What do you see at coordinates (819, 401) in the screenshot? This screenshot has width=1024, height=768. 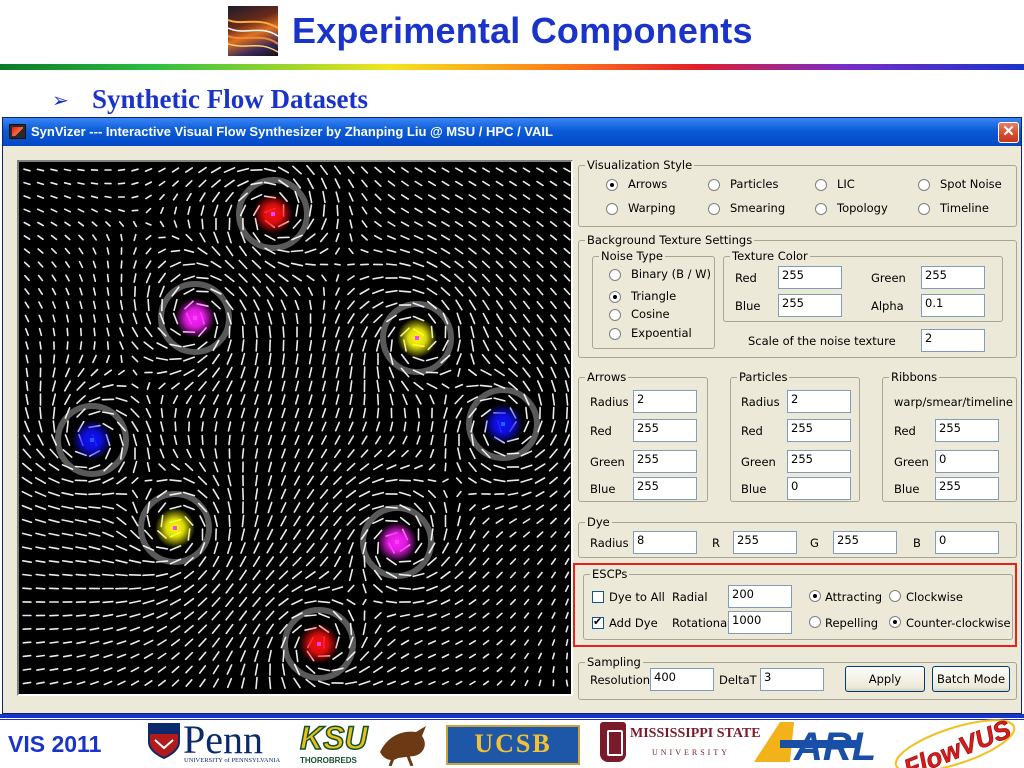 I see `particles-radius-input: 2` at bounding box center [819, 401].